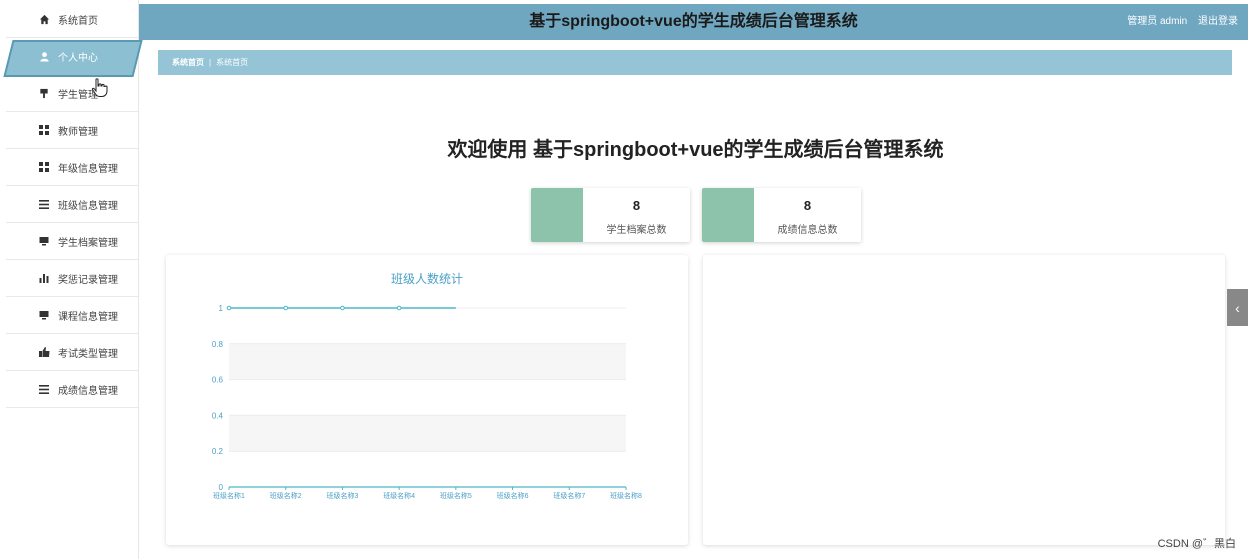  I want to click on stat-card-student-archives: 8 学生档案总数, so click(610, 215).